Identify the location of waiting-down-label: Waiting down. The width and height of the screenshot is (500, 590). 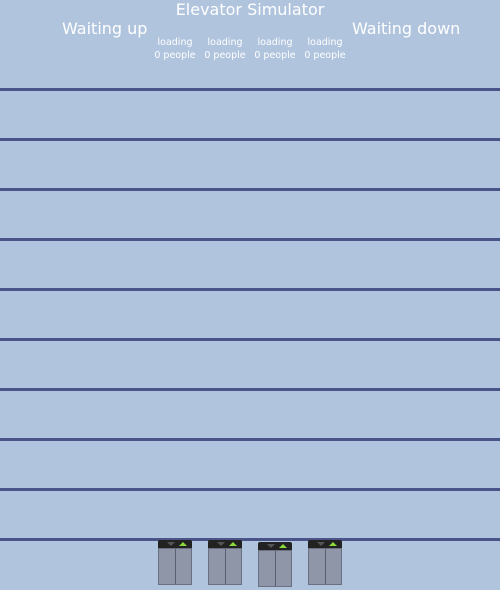
(406, 28).